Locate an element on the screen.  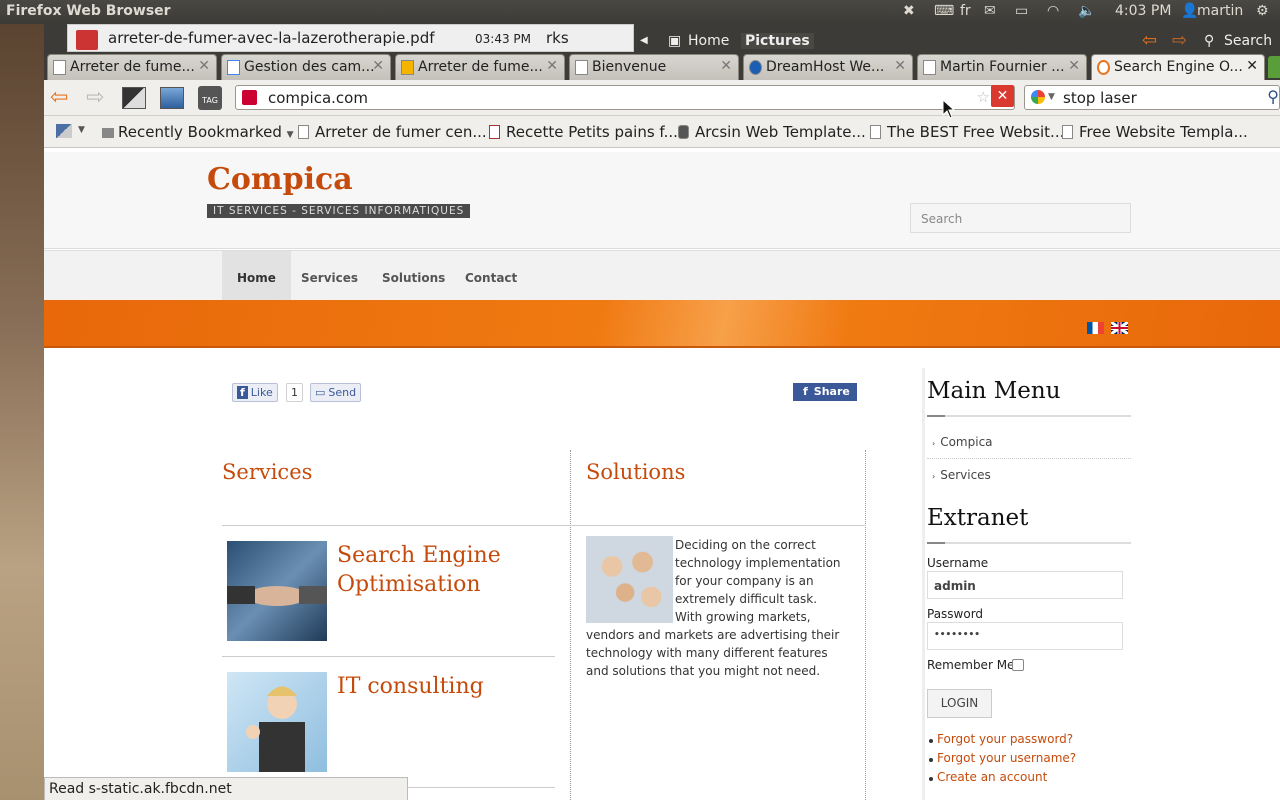
french-flag-icon is located at coordinates (1095, 328).